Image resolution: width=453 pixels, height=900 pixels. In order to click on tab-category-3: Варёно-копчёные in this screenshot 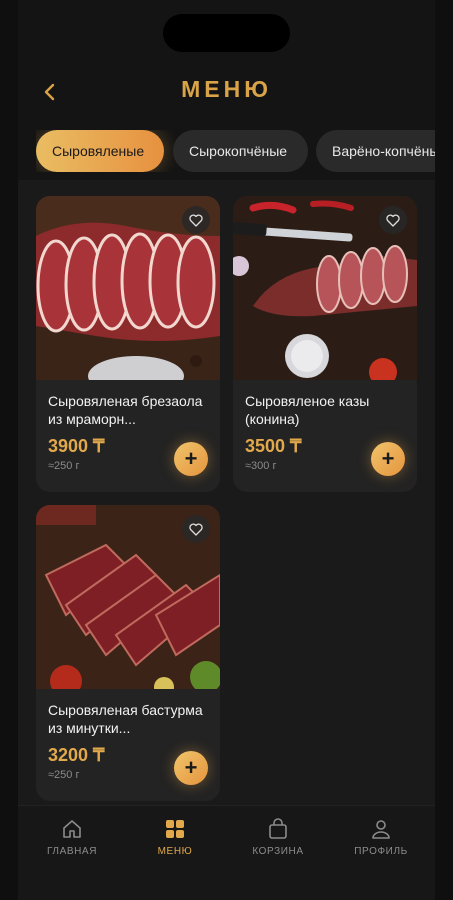, I will do `click(375, 151)`.